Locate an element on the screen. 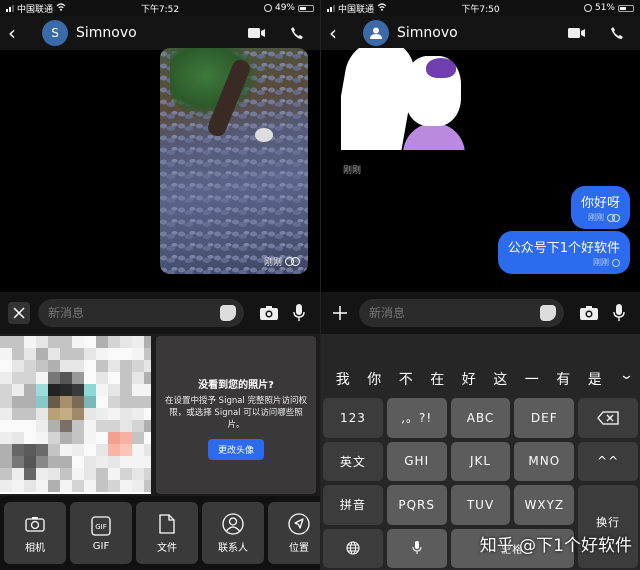  key-emoticon: ^^ is located at coordinates (608, 461).